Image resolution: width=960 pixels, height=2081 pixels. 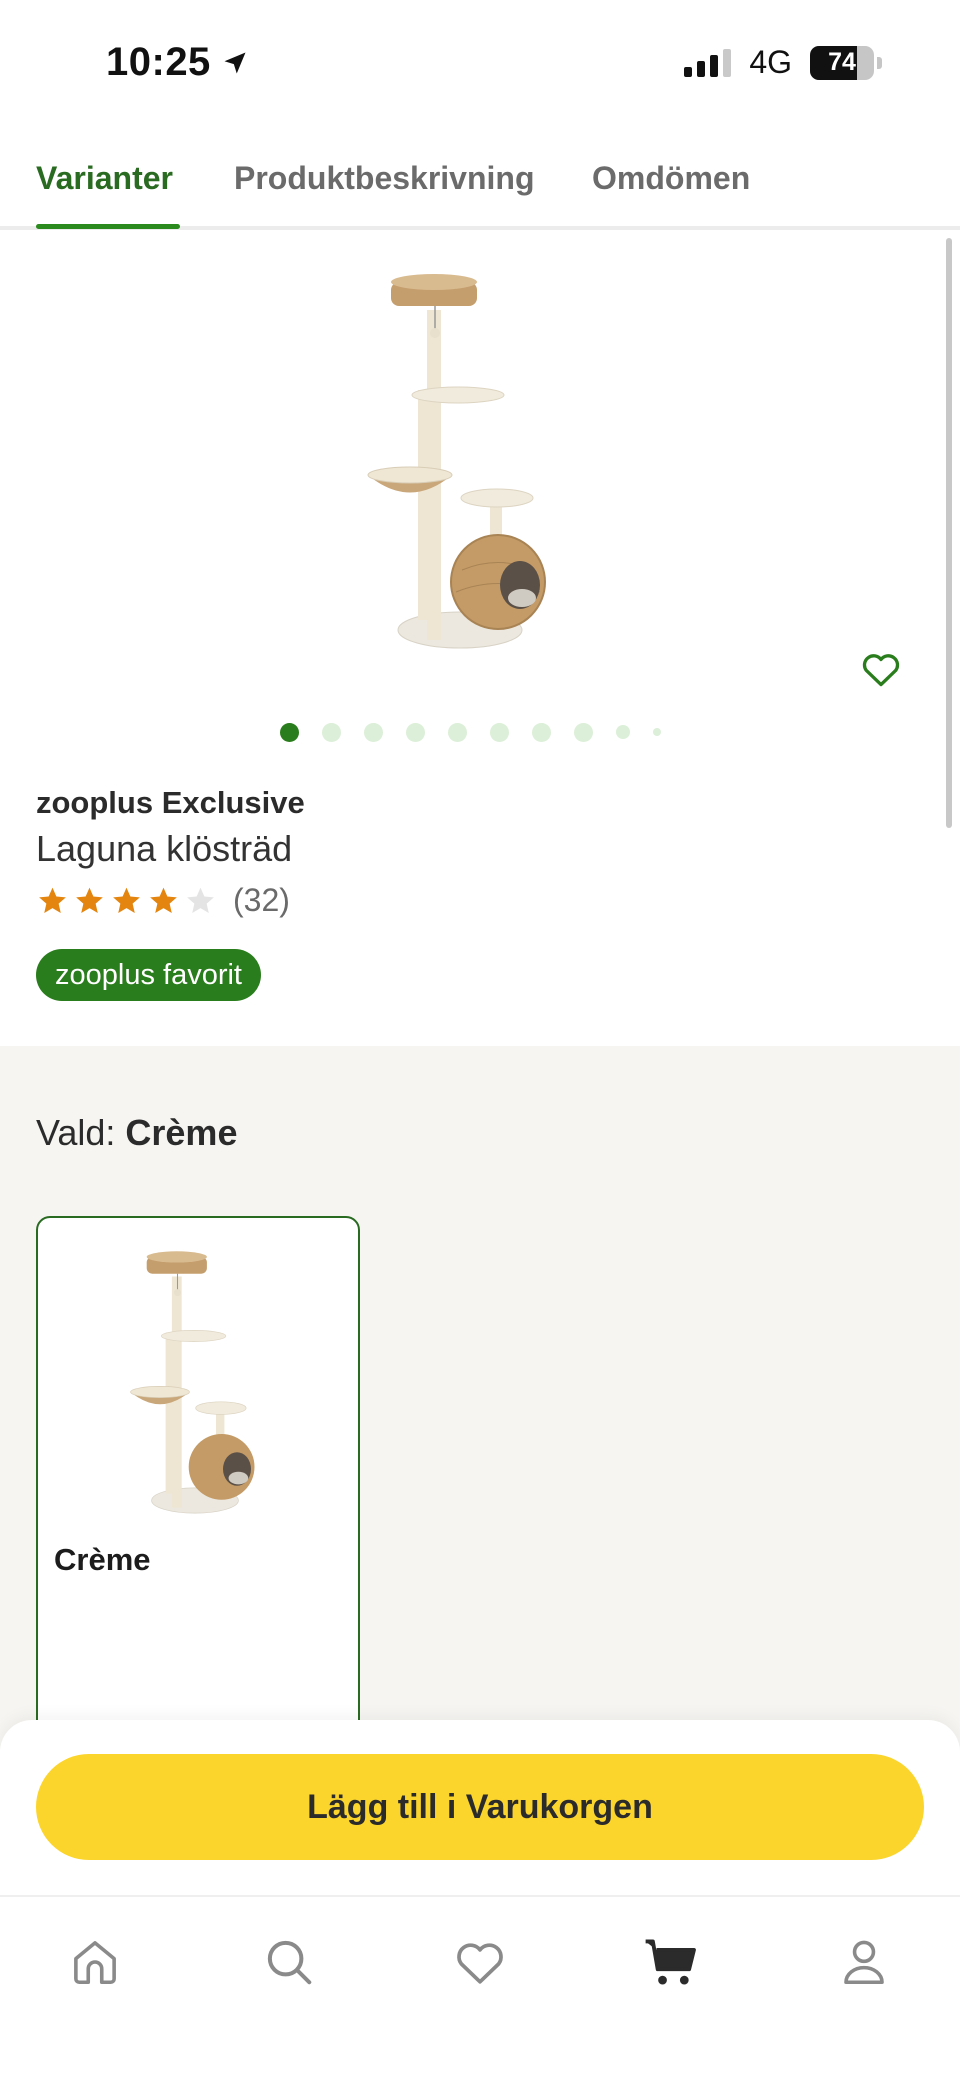 What do you see at coordinates (104, 178) in the screenshot?
I see `tab-varianter: Varianter` at bounding box center [104, 178].